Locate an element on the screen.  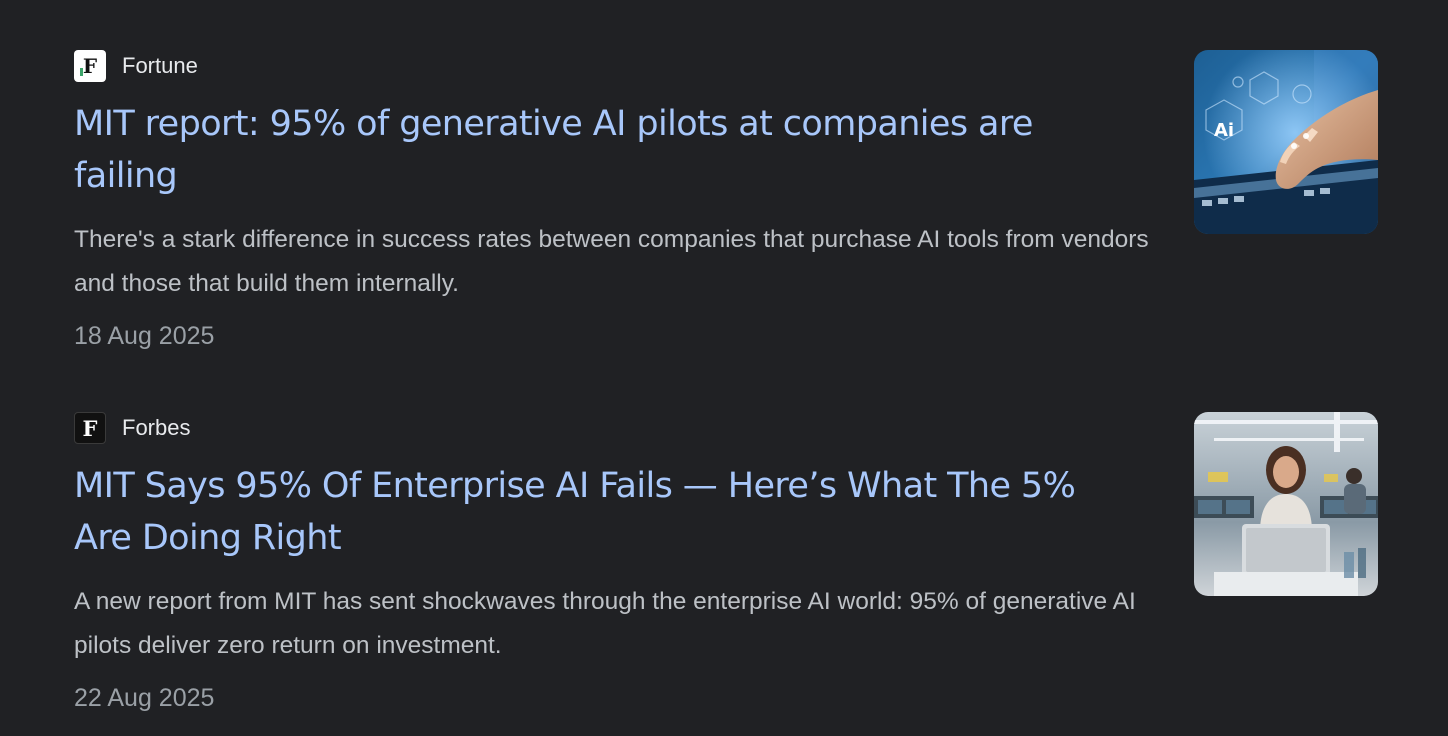
office-laptop-thumbnail is located at coordinates (1286, 504).